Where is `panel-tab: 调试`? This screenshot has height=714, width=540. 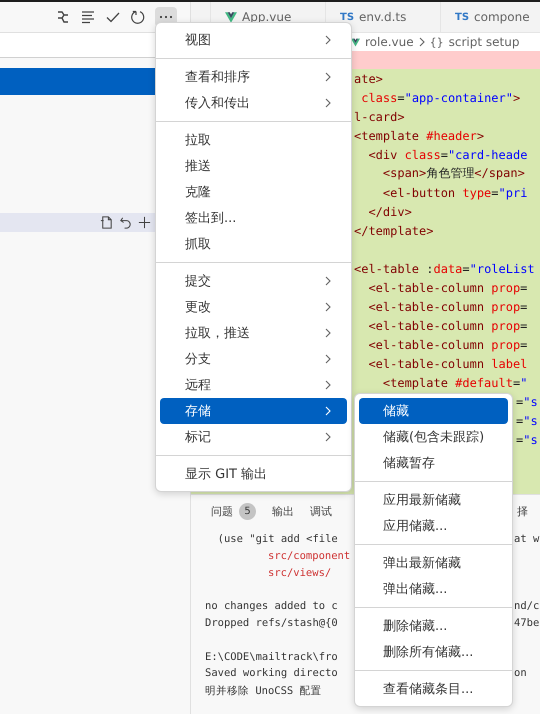 panel-tab: 调试 is located at coordinates (321, 511).